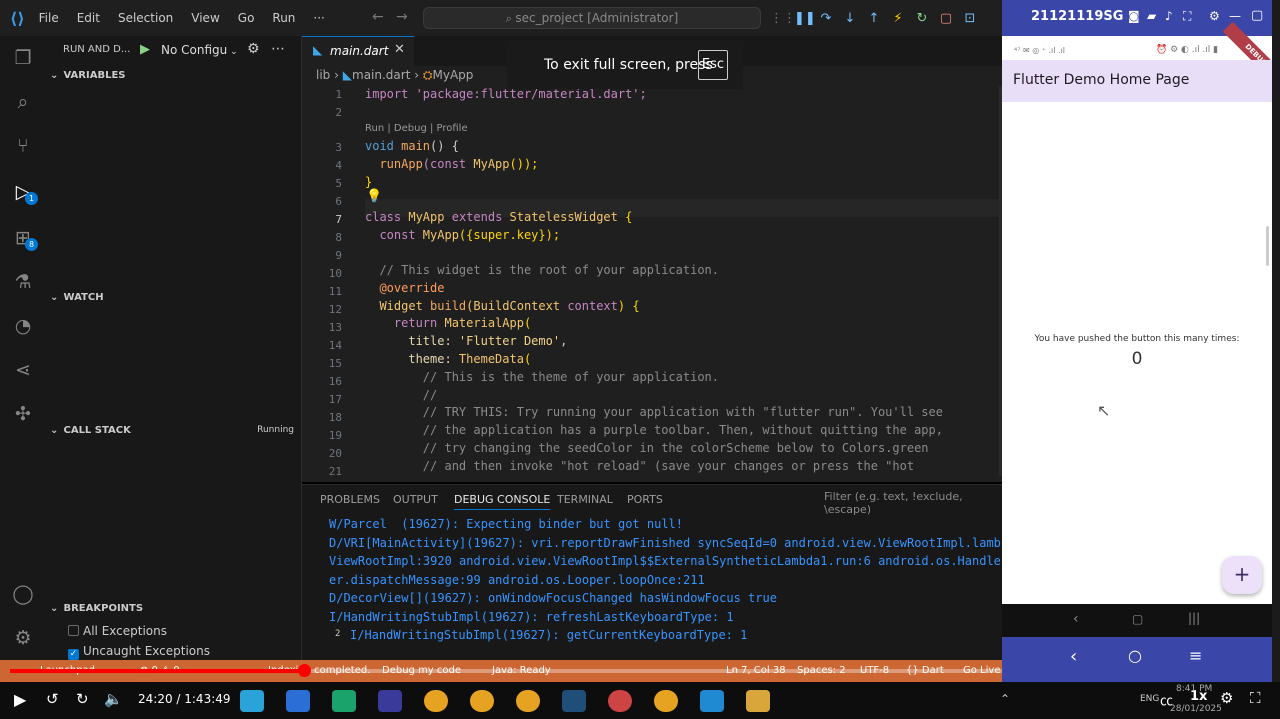 This screenshot has height=719, width=1280. What do you see at coordinates (826, 18) in the screenshot?
I see `step-over-icon: ↷` at bounding box center [826, 18].